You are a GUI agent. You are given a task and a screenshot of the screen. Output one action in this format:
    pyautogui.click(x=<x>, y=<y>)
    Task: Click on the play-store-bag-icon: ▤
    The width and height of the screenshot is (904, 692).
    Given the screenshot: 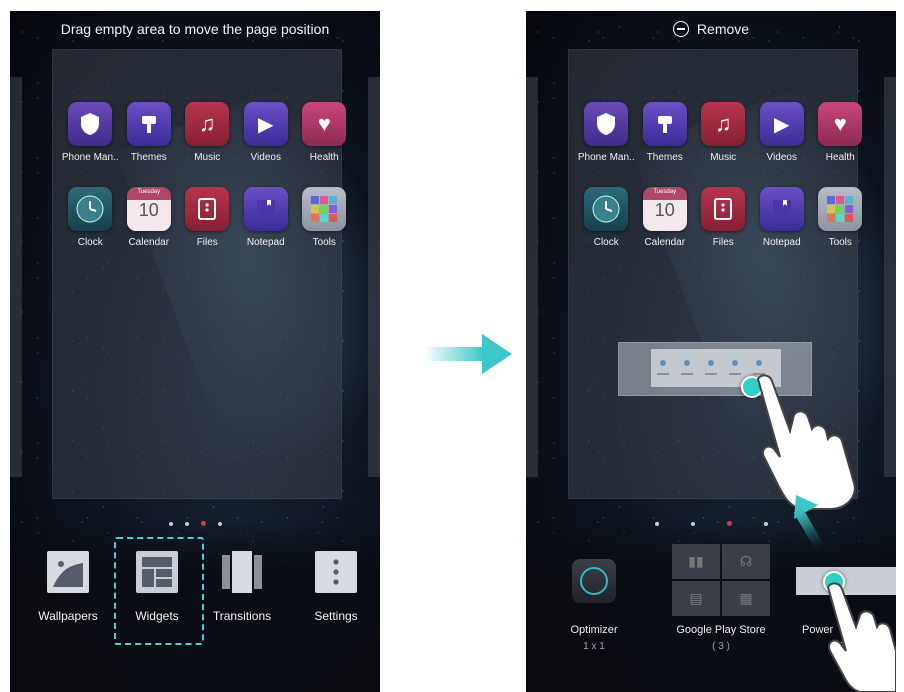 What is the action you would take?
    pyautogui.click(x=696, y=598)
    